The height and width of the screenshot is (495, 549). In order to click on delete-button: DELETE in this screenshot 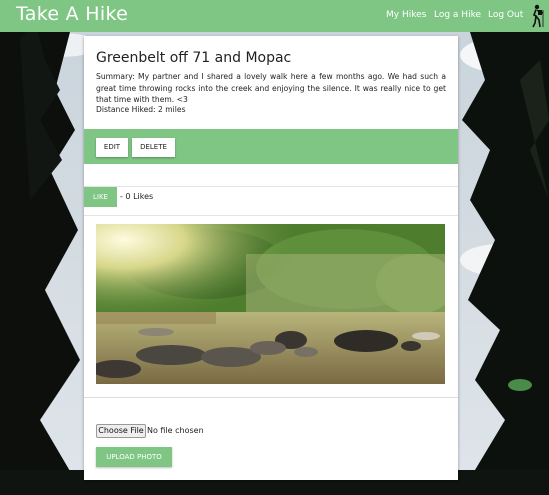, I will do `click(153, 147)`.